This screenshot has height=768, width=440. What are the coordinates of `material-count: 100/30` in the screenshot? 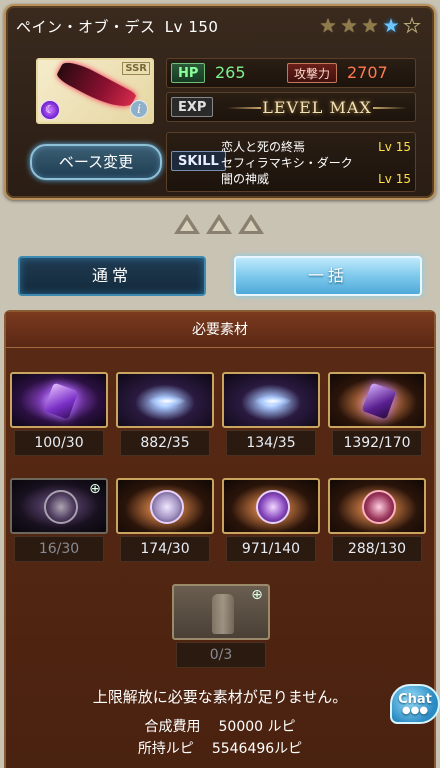 It's located at (59, 443).